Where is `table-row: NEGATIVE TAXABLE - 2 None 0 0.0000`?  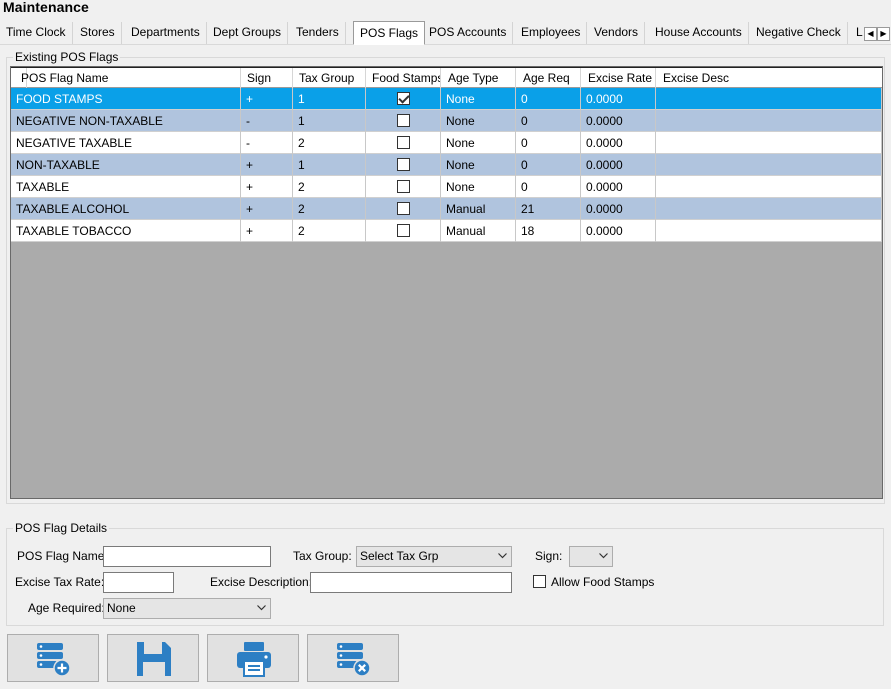 table-row: NEGATIVE TAXABLE - 2 None 0 0.0000 is located at coordinates (446, 143).